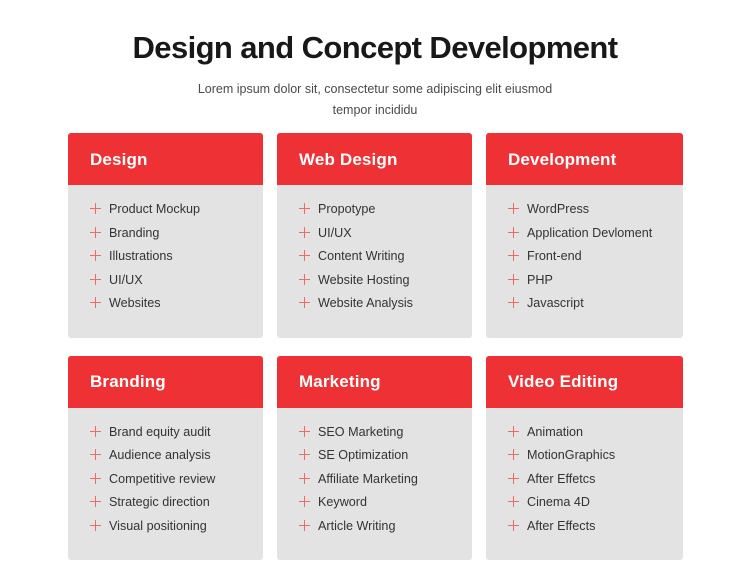 This screenshot has width=750, height=579. Describe the element at coordinates (119, 159) in the screenshot. I see `service-card-title: Design` at that location.